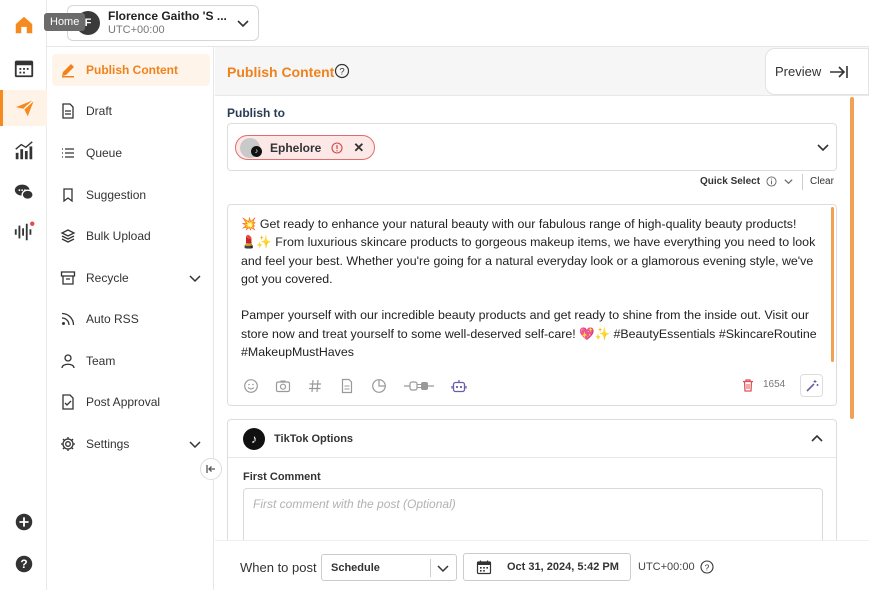  I want to click on home-icon, so click(23, 25).